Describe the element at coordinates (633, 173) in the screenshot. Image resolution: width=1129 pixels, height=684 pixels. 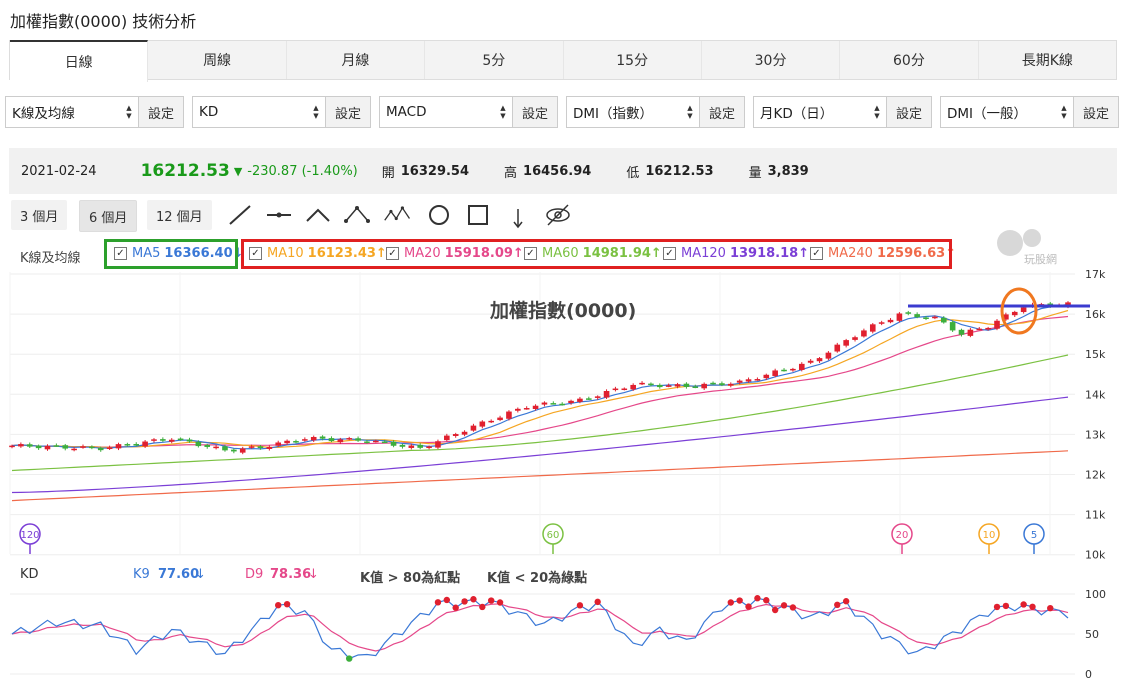
I see `low-label: 低` at that location.